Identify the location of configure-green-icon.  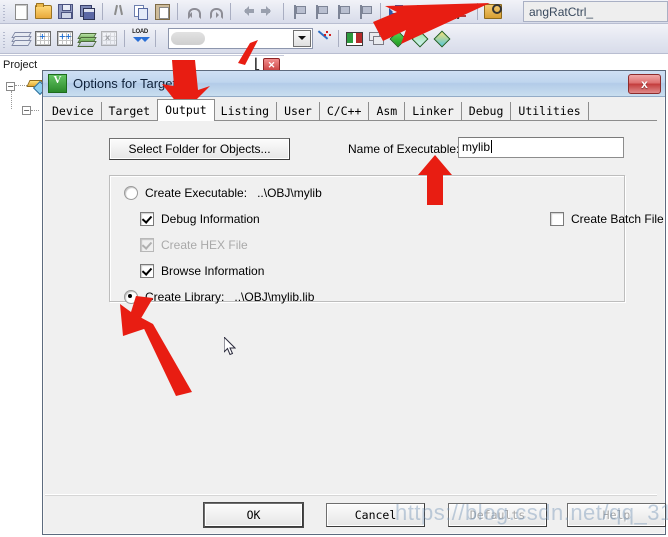
(398, 38).